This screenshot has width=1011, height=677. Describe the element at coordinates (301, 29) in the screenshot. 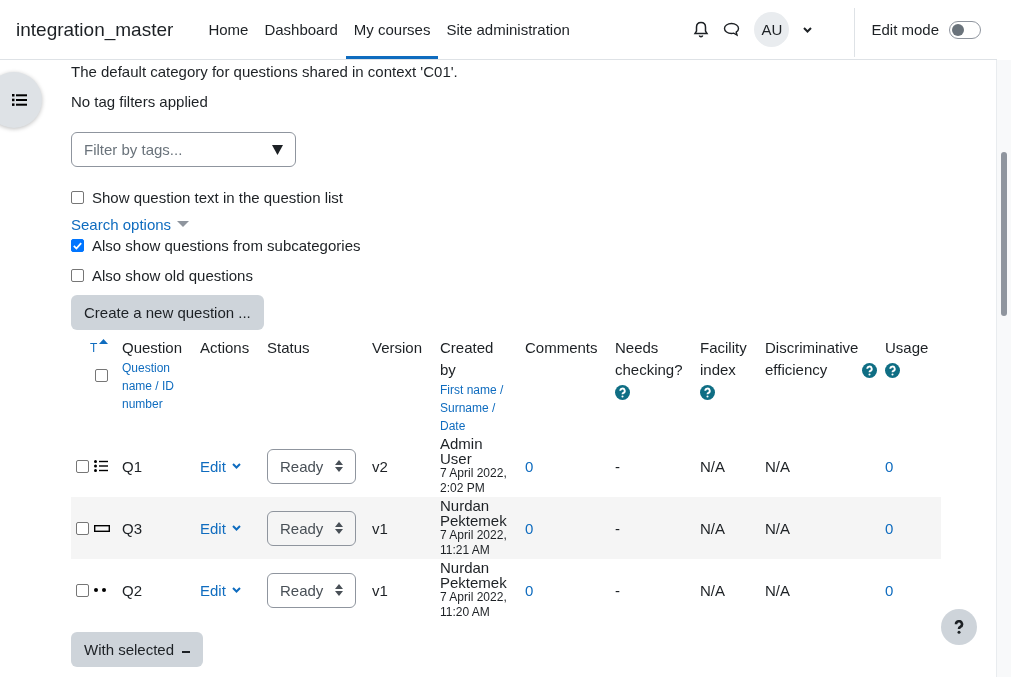

I see `nav-link: Dashboard` at that location.